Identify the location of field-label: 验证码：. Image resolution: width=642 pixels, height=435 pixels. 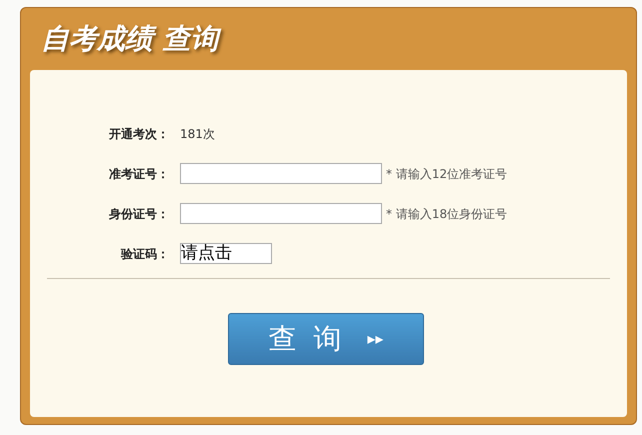
(145, 254).